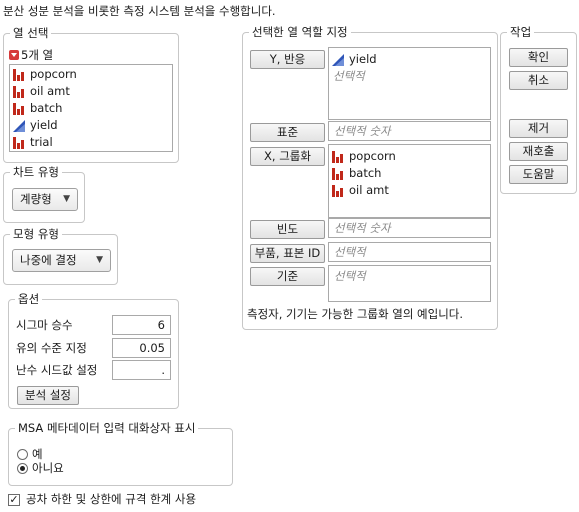 This screenshot has height=512, width=579. Describe the element at coordinates (141, 370) in the screenshot. I see `seed-input: .` at that location.